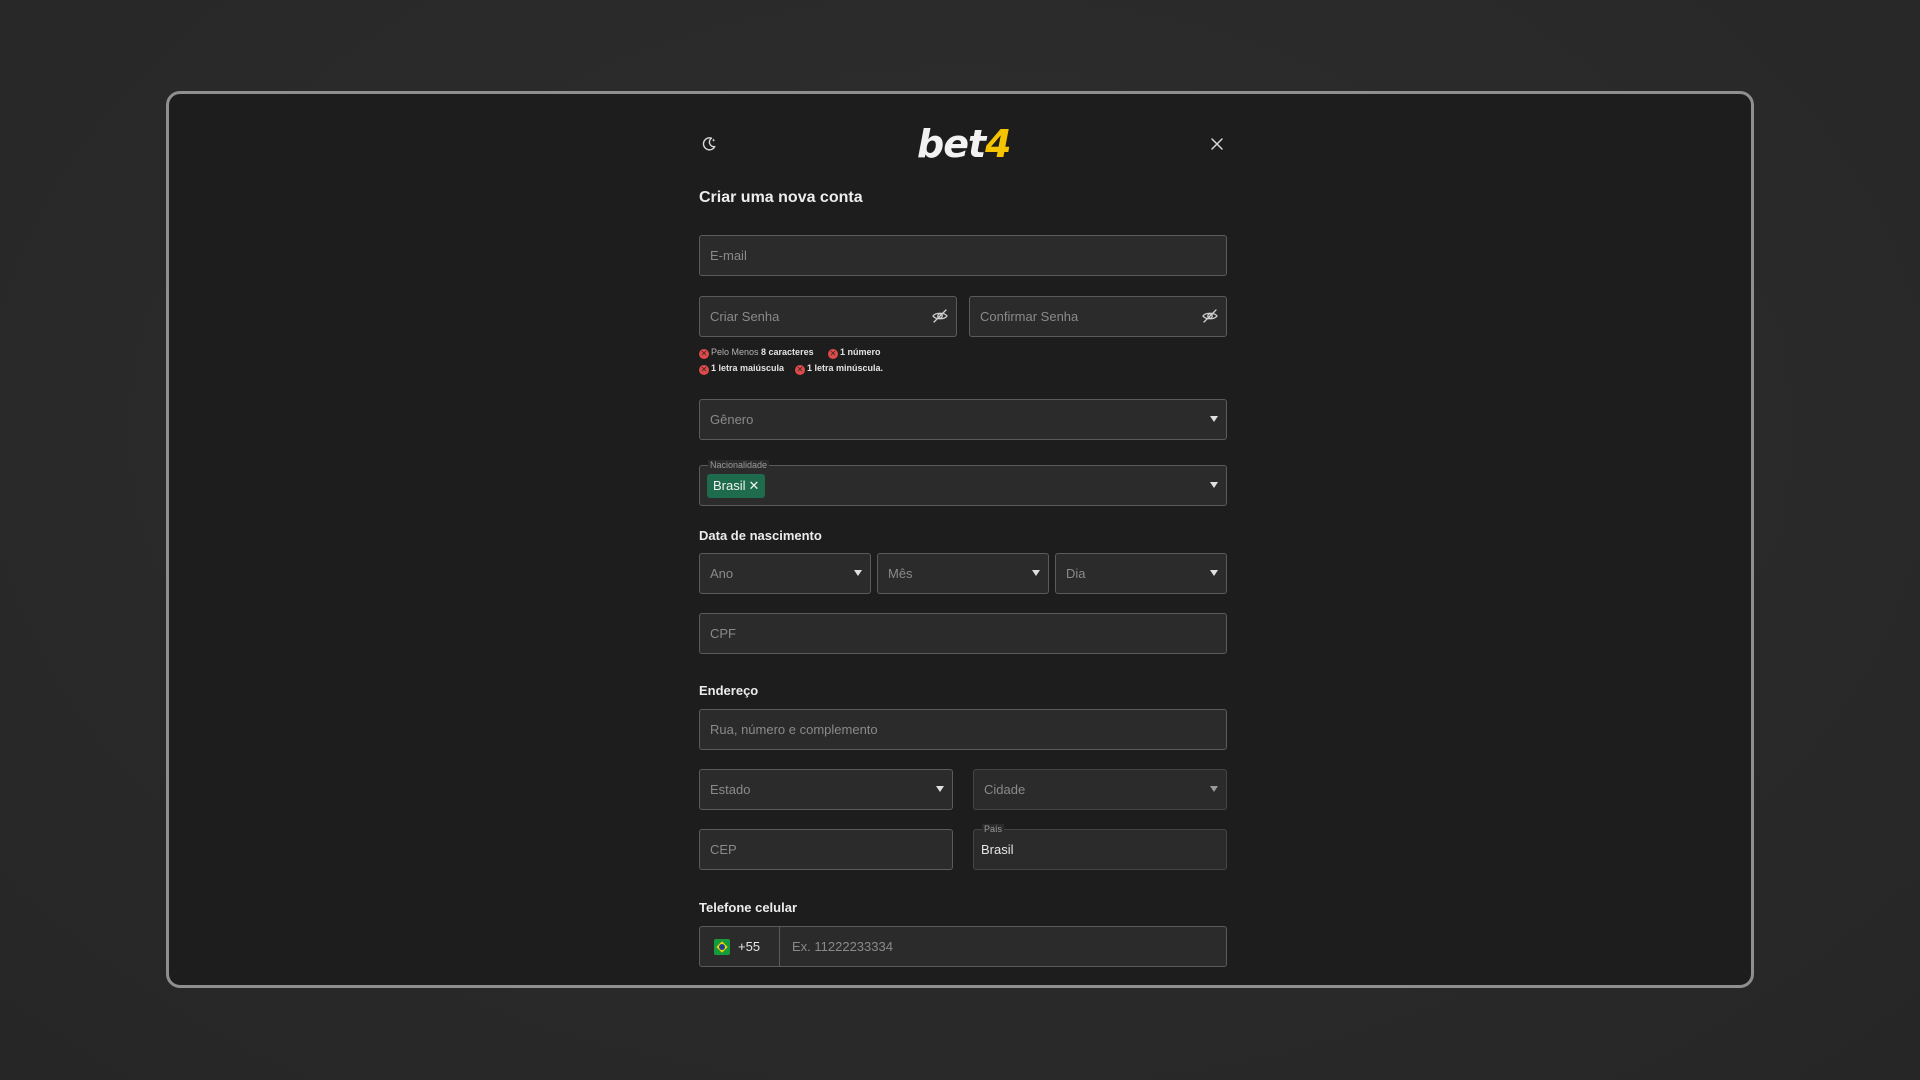 This screenshot has width=1920, height=1080. I want to click on cpf-field: CPF, so click(963, 633).